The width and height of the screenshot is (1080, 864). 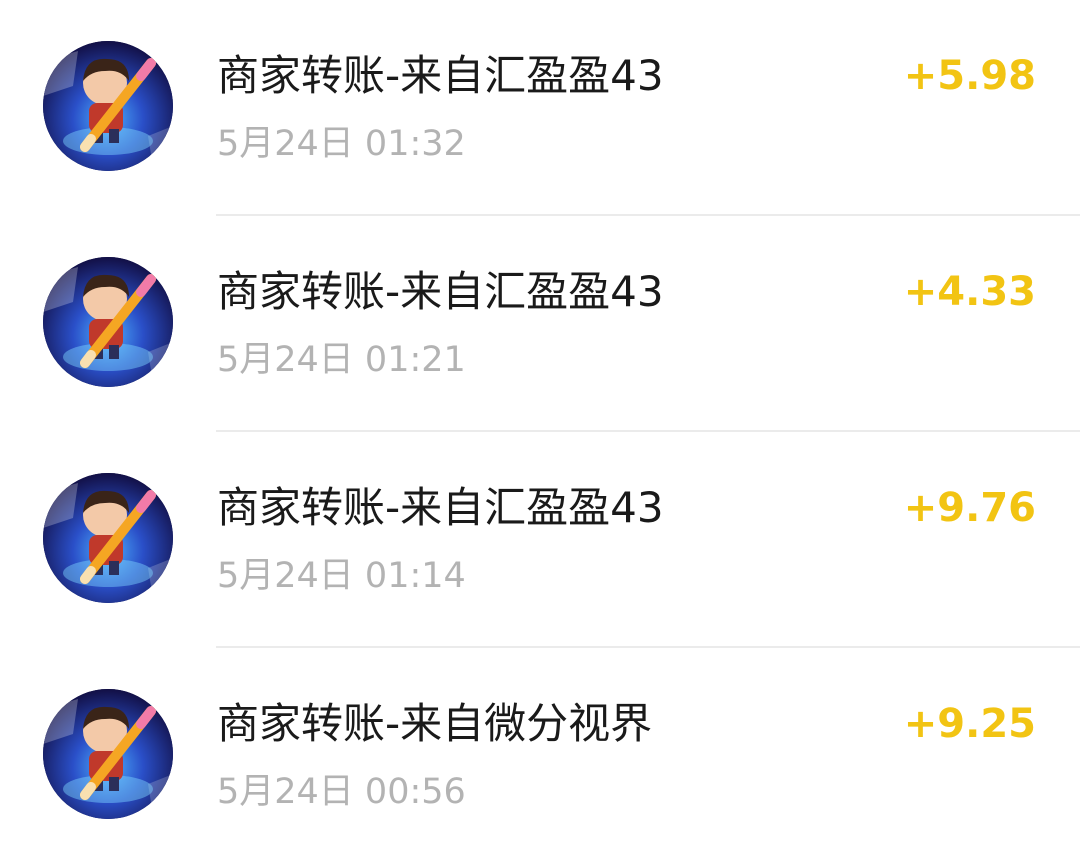 What do you see at coordinates (341, 792) in the screenshot?
I see `transaction-time: 5月24日 00:56` at bounding box center [341, 792].